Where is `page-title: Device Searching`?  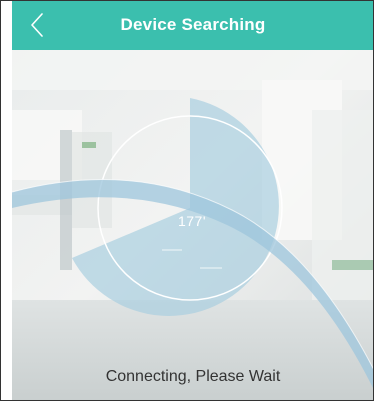
page-title: Device Searching is located at coordinates (193, 24).